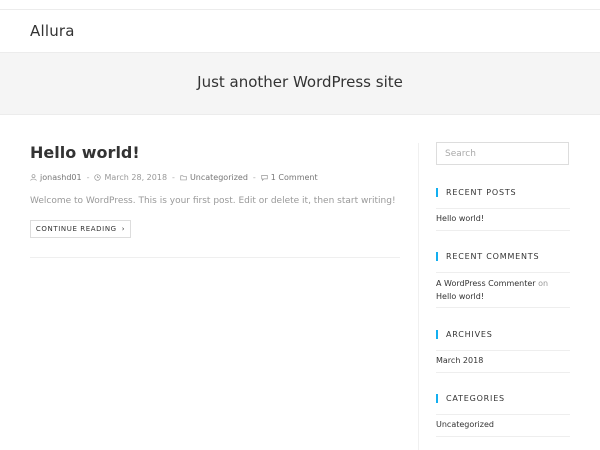 Image resolution: width=600 pixels, height=450 pixels. I want to click on post-category: Uncategorized, so click(214, 177).